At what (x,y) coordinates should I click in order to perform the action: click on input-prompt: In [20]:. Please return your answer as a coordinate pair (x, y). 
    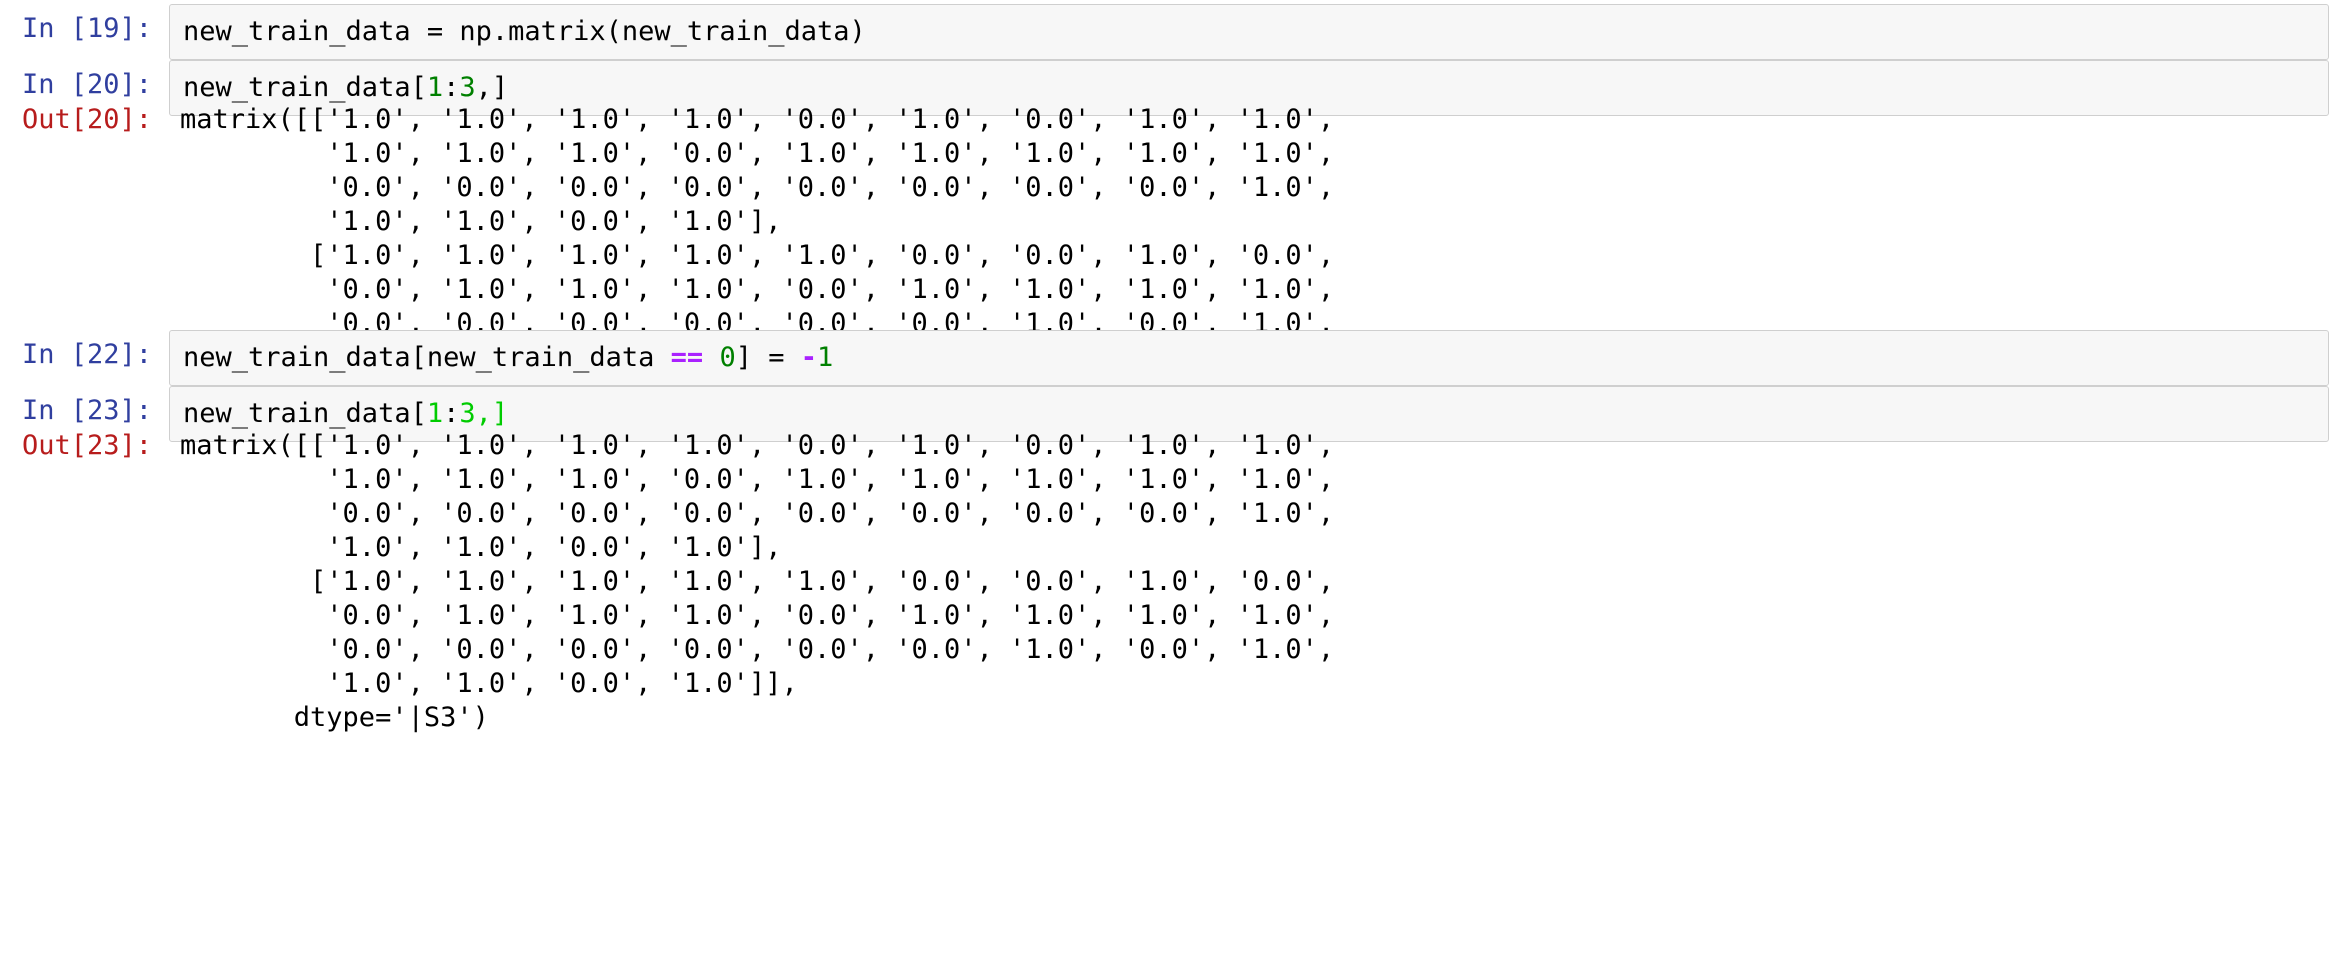
    Looking at the image, I should click on (87, 84).